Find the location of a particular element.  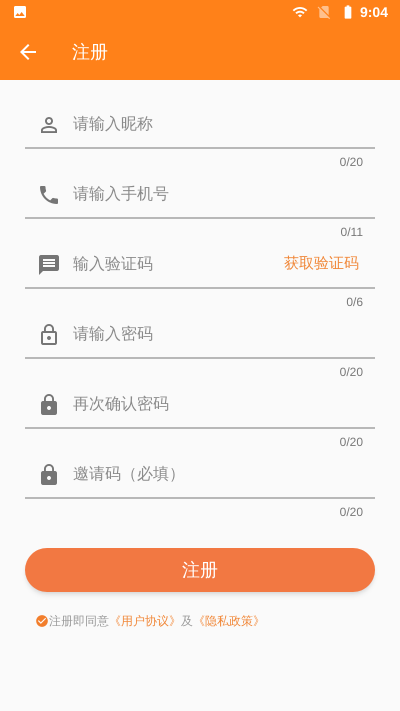

input-field: 邀请码（必填） is located at coordinates (216, 474).